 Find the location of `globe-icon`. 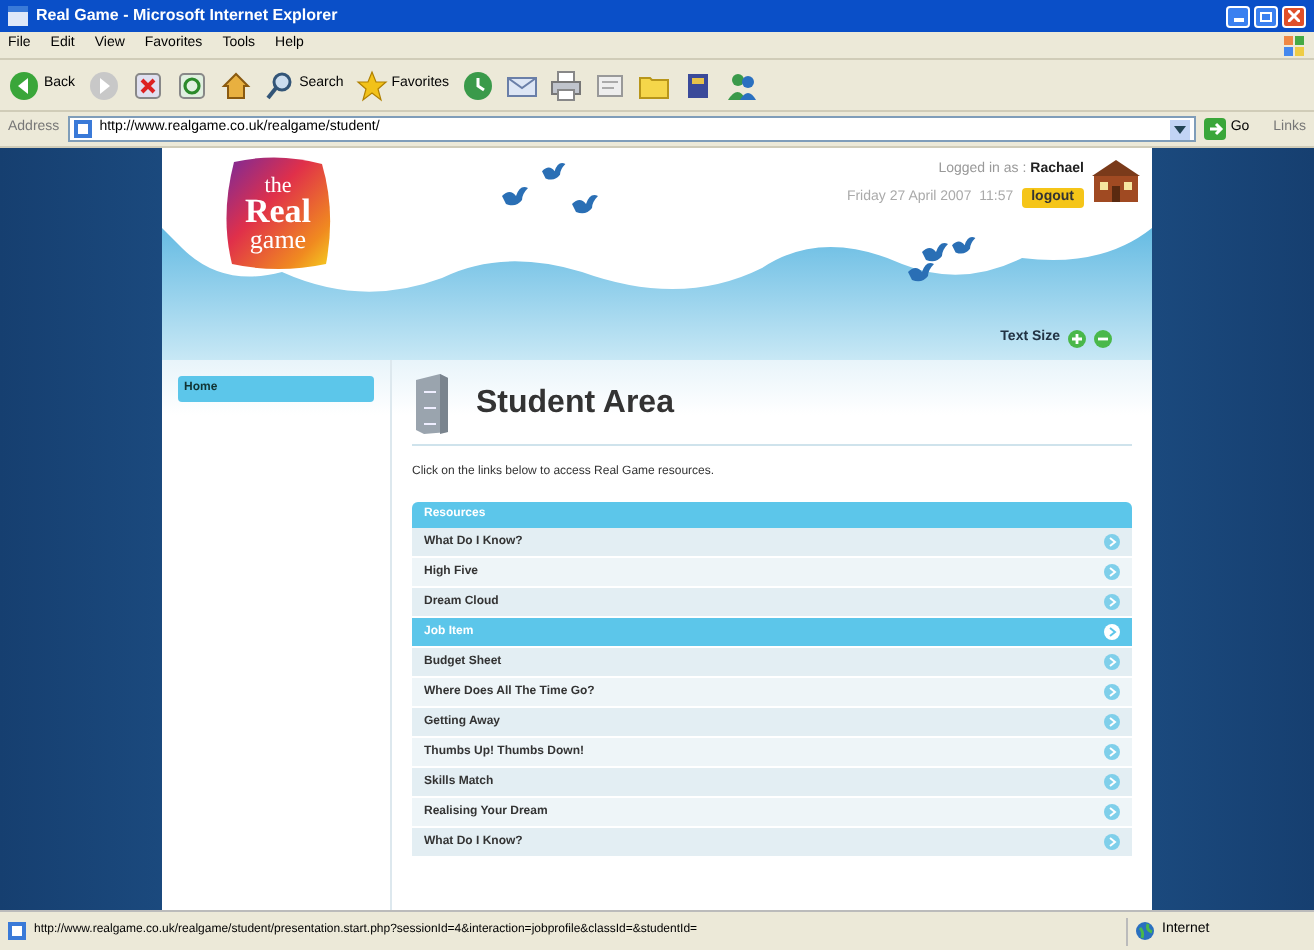

globe-icon is located at coordinates (1145, 931).